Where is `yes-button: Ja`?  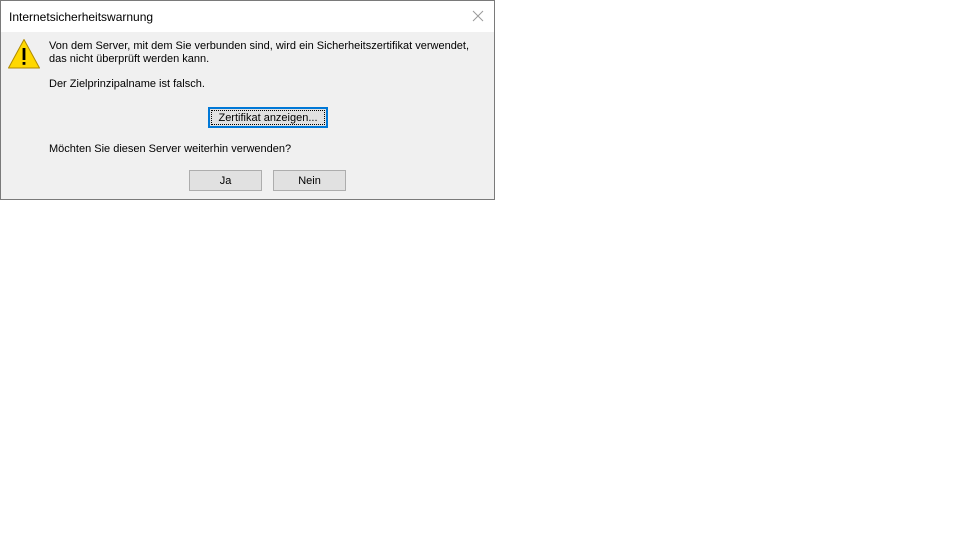
yes-button: Ja is located at coordinates (225, 180).